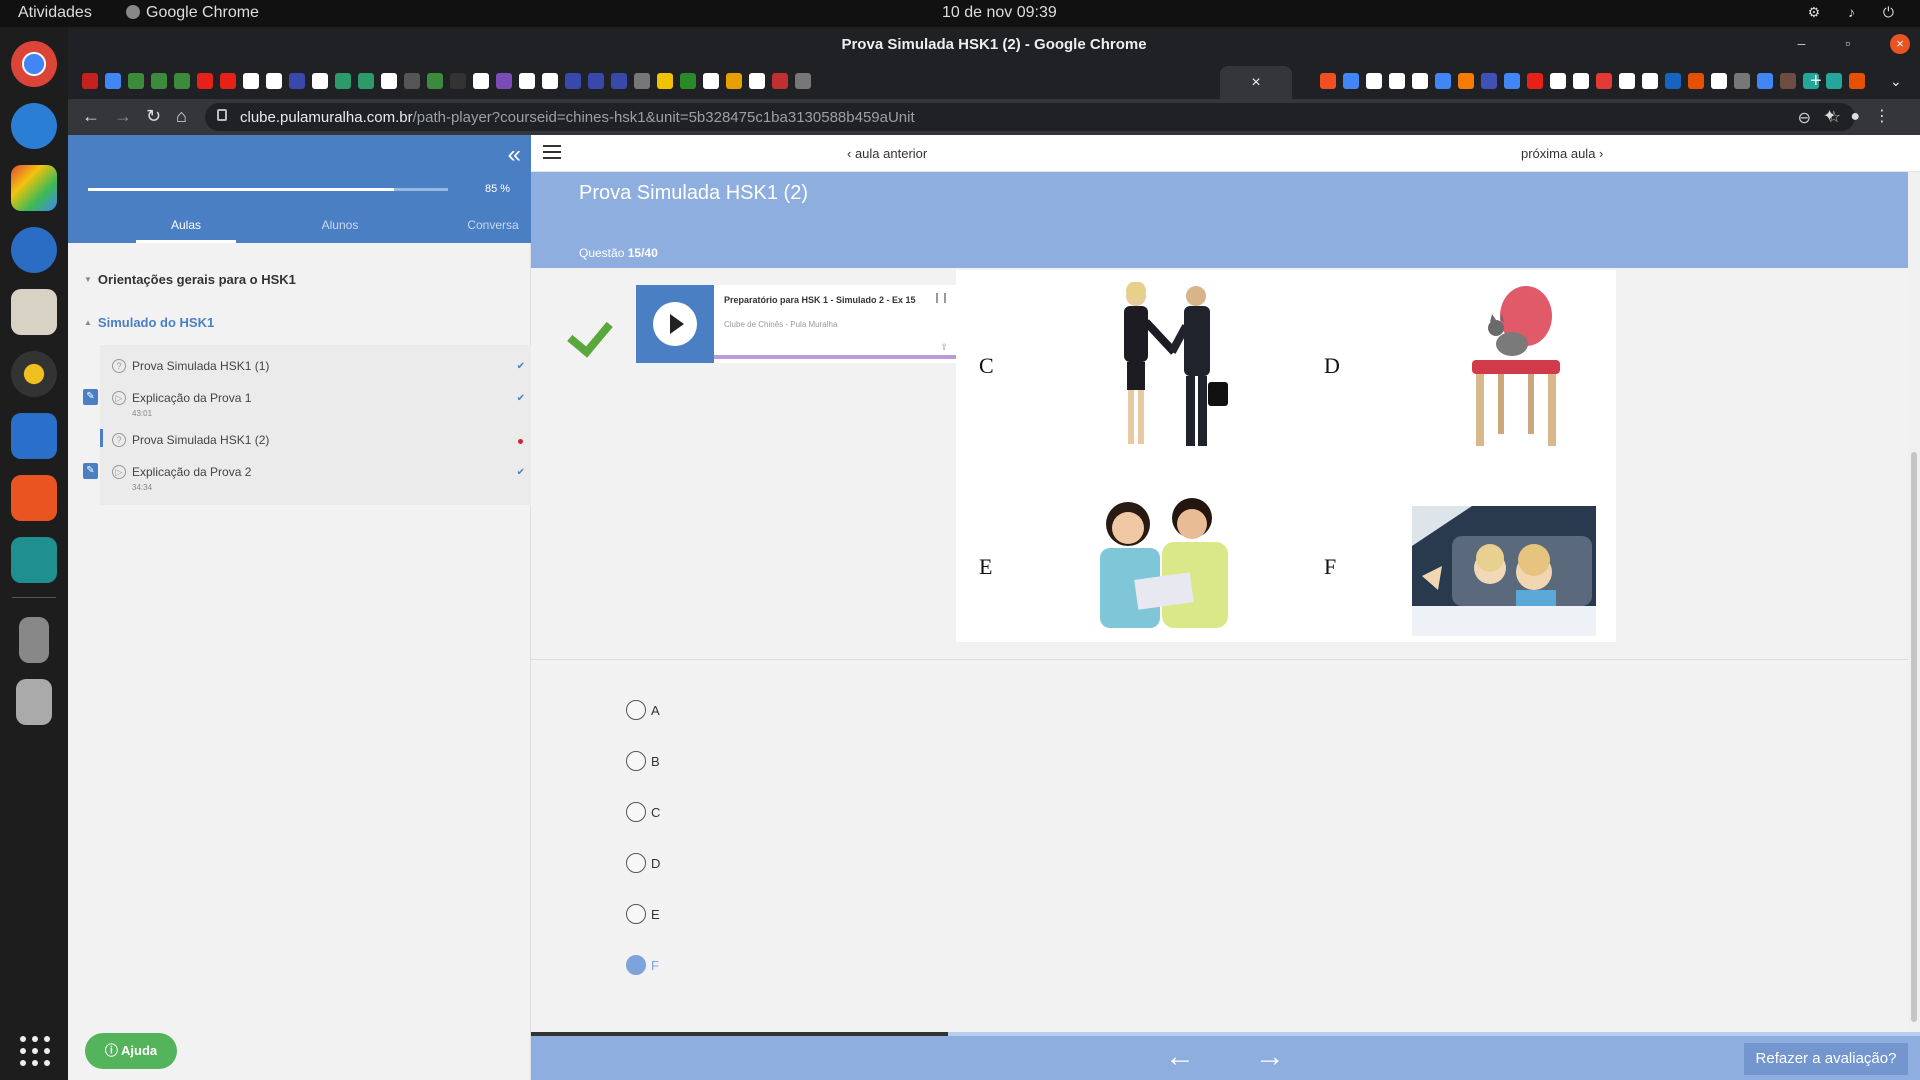 This screenshot has width=1920, height=1080. I want to click on answer-option-c: C, so click(726, 817).